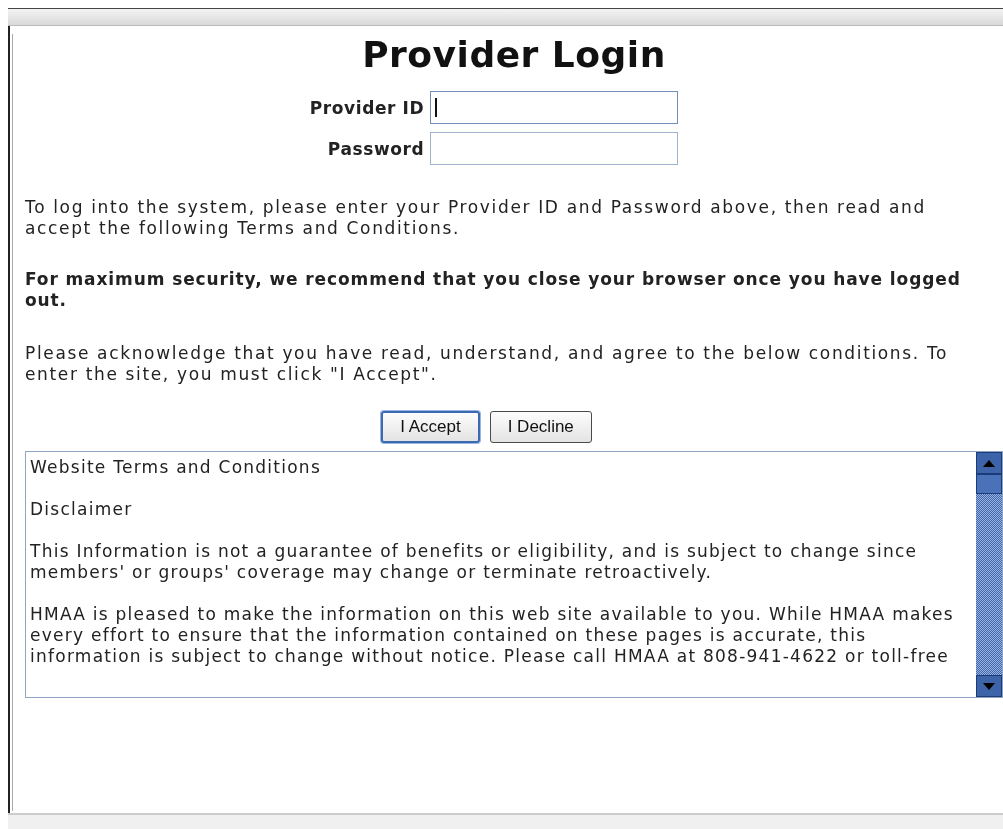  Describe the element at coordinates (367, 107) in the screenshot. I see `field-label: Provider ID` at that location.